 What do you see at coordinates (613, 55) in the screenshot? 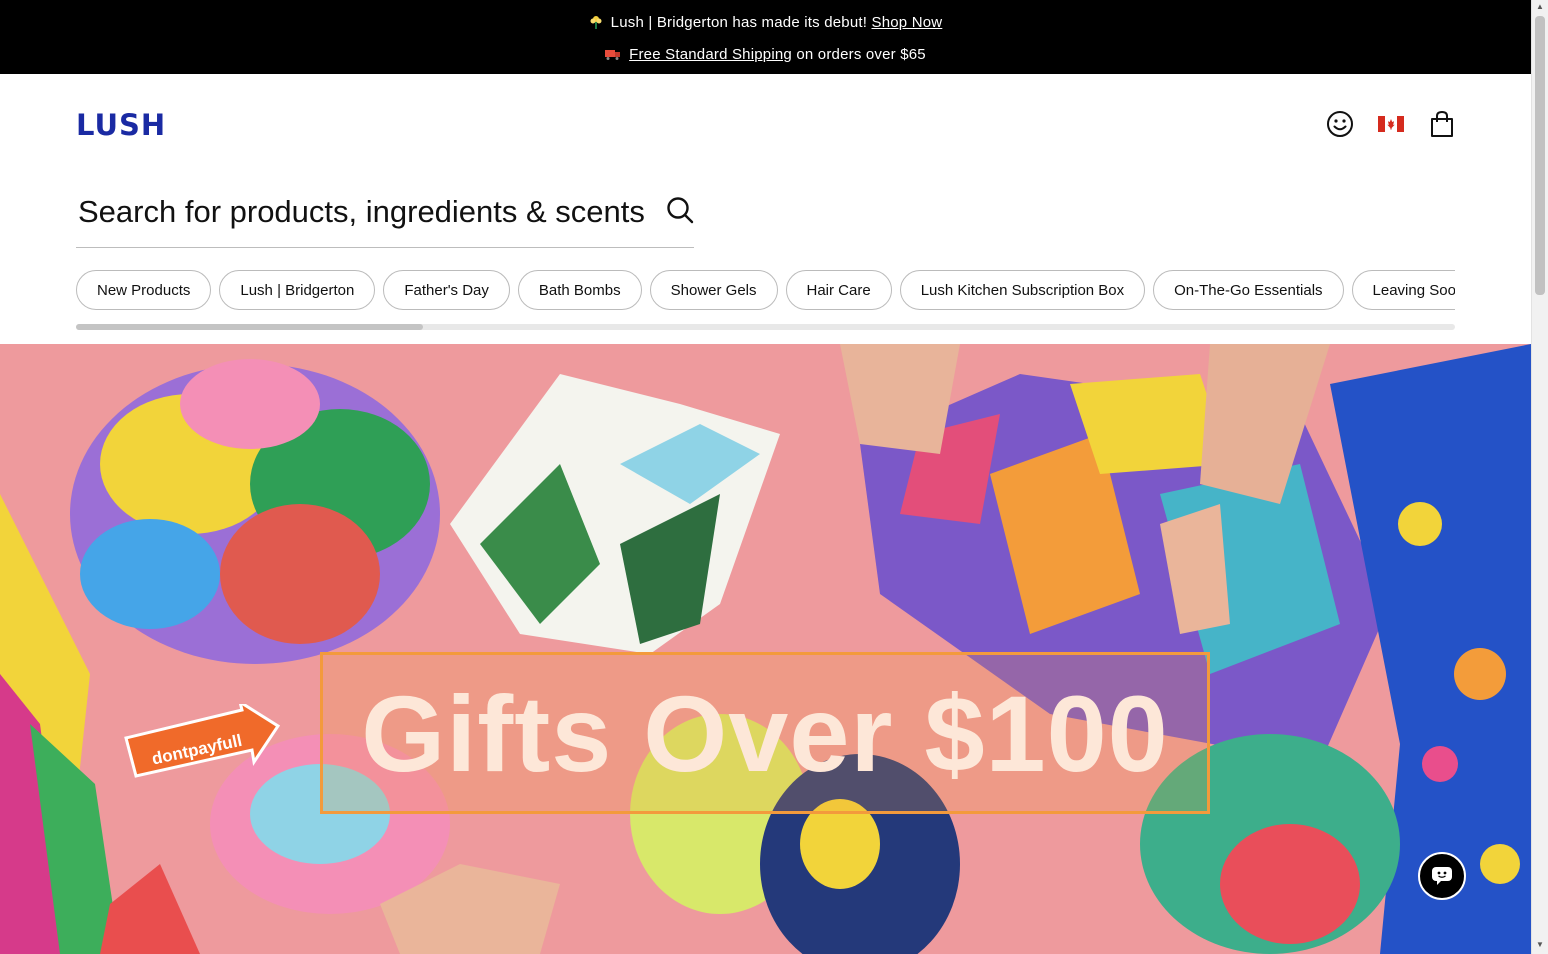
I see `truck-icon` at bounding box center [613, 55].